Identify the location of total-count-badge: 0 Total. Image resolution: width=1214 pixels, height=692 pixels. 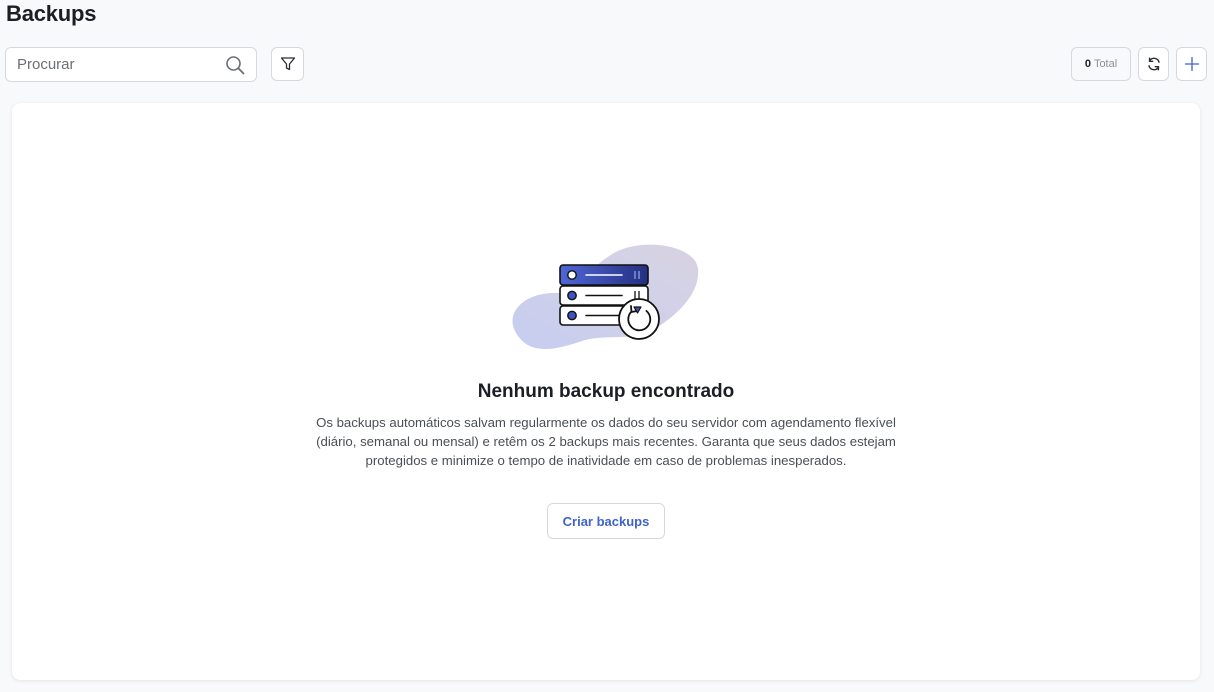
(1101, 64).